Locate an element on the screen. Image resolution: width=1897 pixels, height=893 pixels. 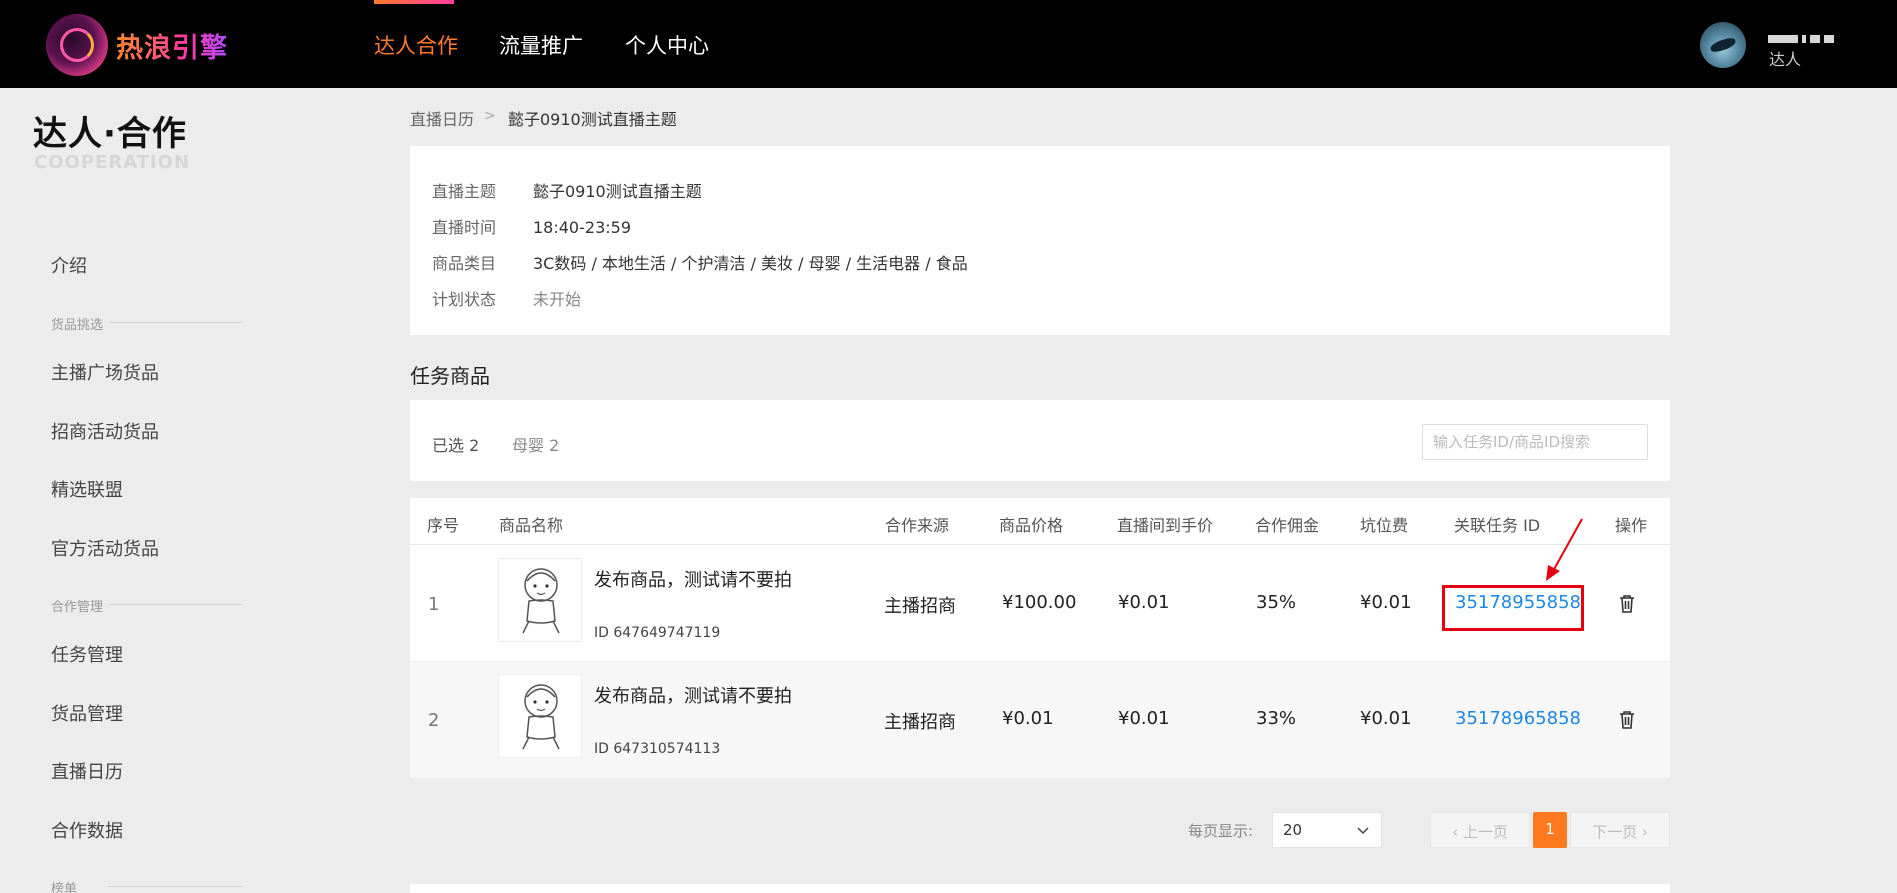
info-value: 懿子0910测试直播主题 is located at coordinates (617, 191).